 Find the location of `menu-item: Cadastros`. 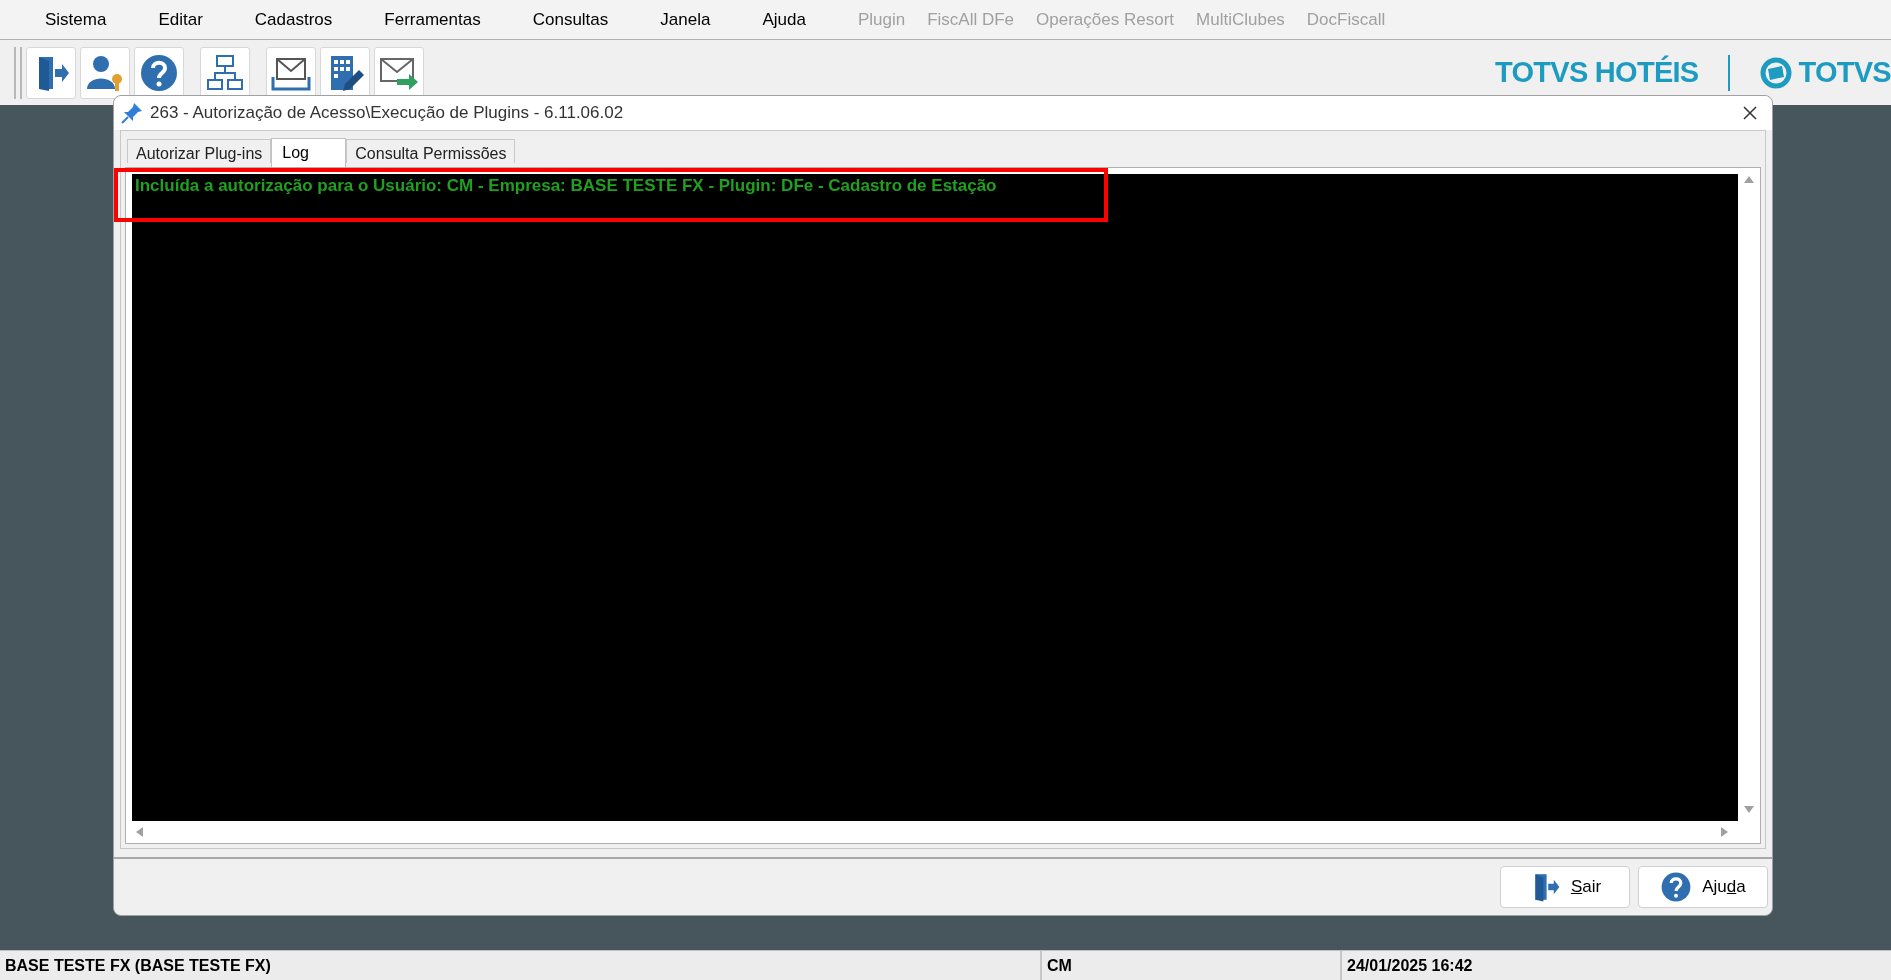

menu-item: Cadastros is located at coordinates (293, 19).